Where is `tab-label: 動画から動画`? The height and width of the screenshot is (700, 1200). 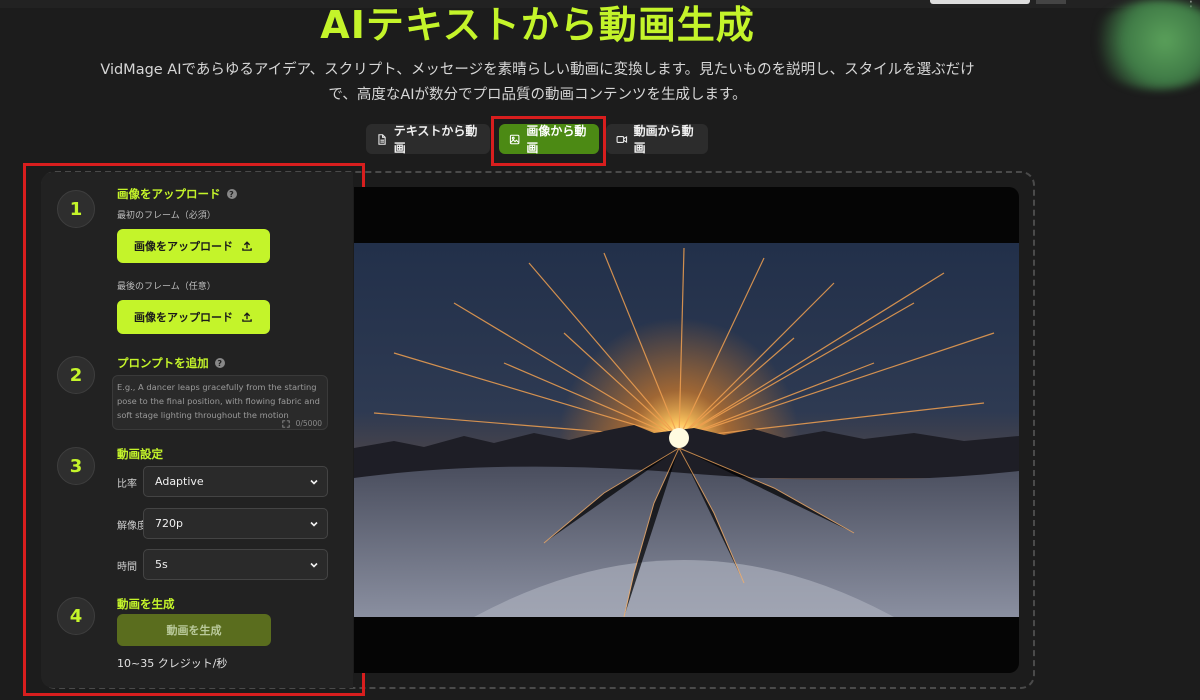 tab-label: 動画から動画 is located at coordinates (663, 139).